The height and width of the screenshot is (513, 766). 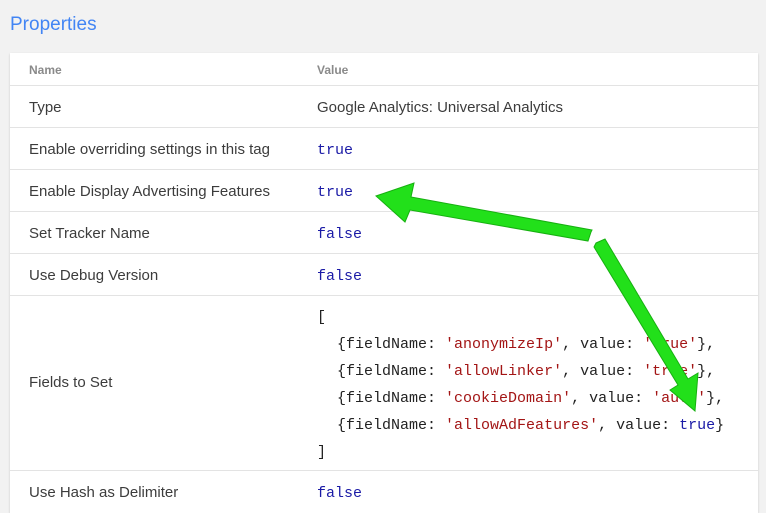 What do you see at coordinates (53, 24) in the screenshot?
I see `section-title: Properties` at bounding box center [53, 24].